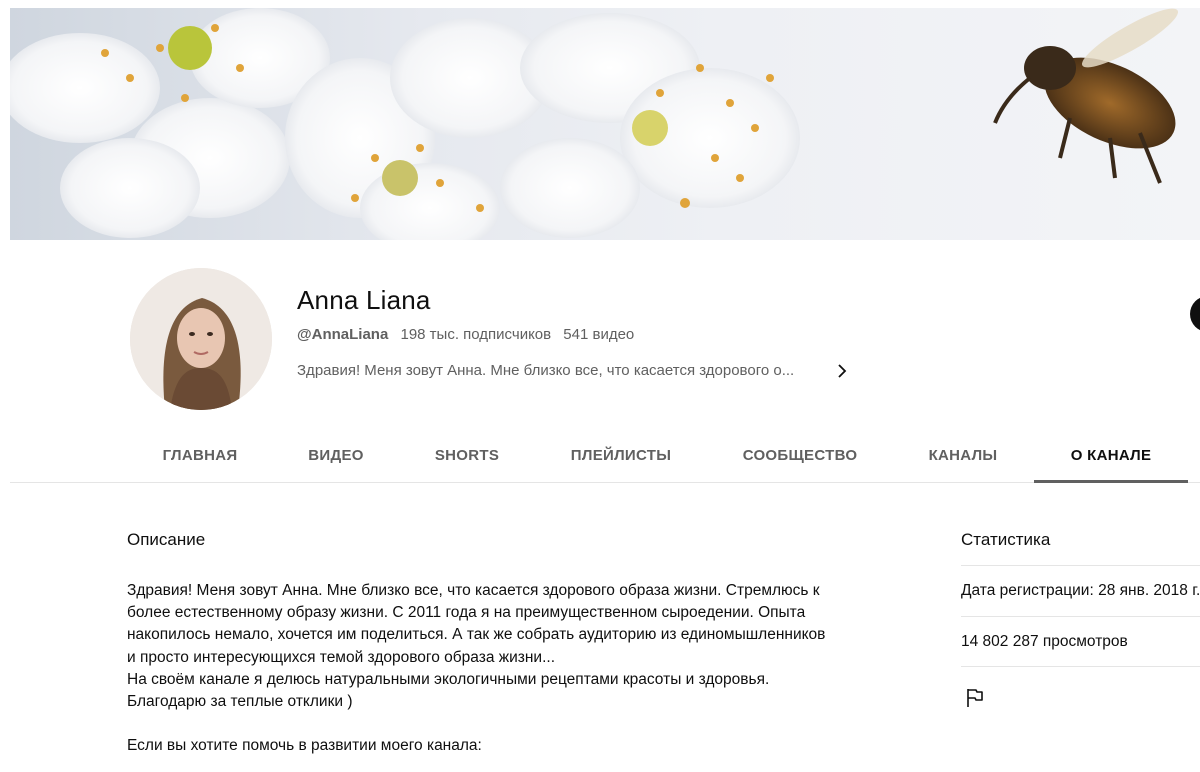  What do you see at coordinates (1044, 641) in the screenshot?
I see `view-count: 14 802 287 просмотров` at bounding box center [1044, 641].